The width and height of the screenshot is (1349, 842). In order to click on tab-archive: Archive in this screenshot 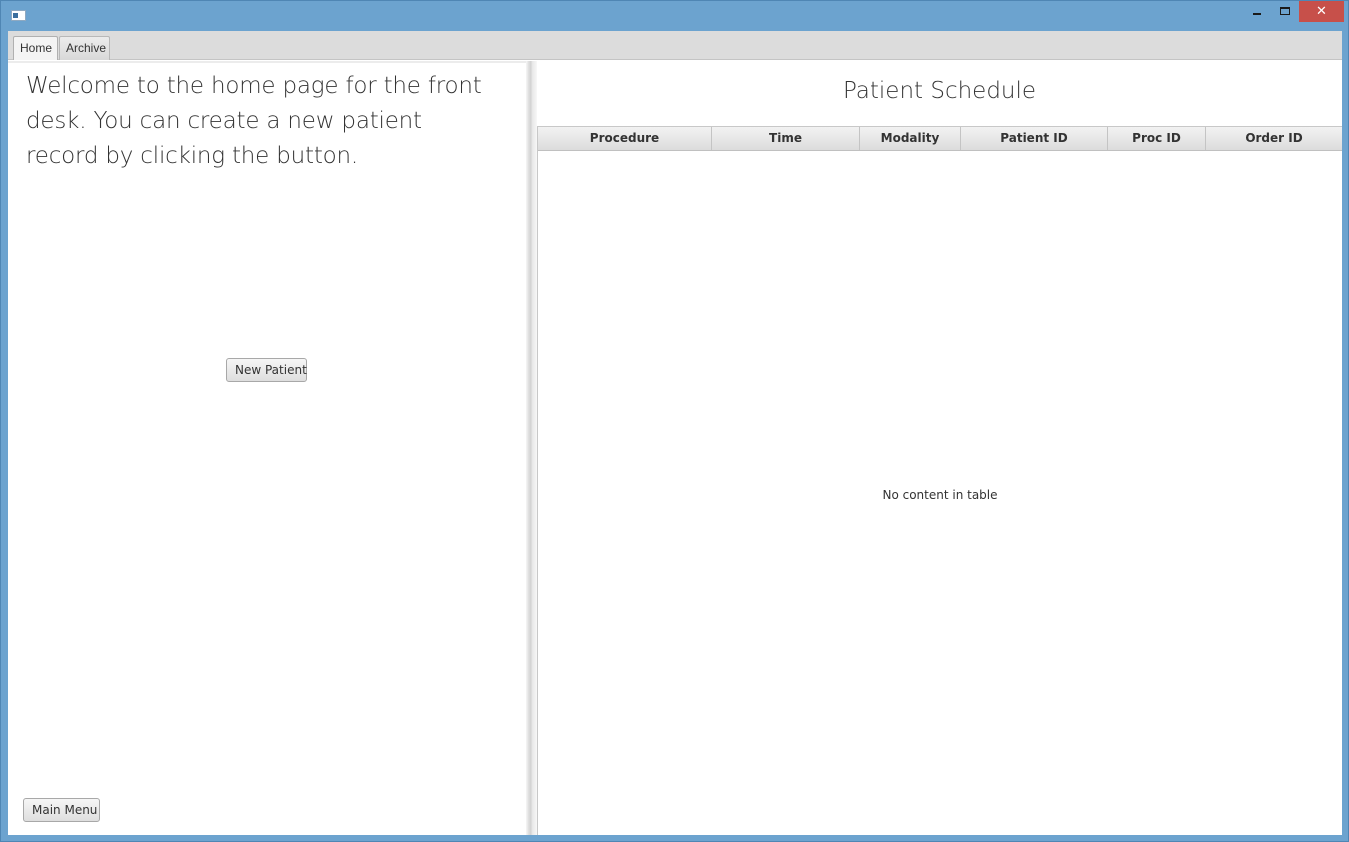, I will do `click(84, 48)`.